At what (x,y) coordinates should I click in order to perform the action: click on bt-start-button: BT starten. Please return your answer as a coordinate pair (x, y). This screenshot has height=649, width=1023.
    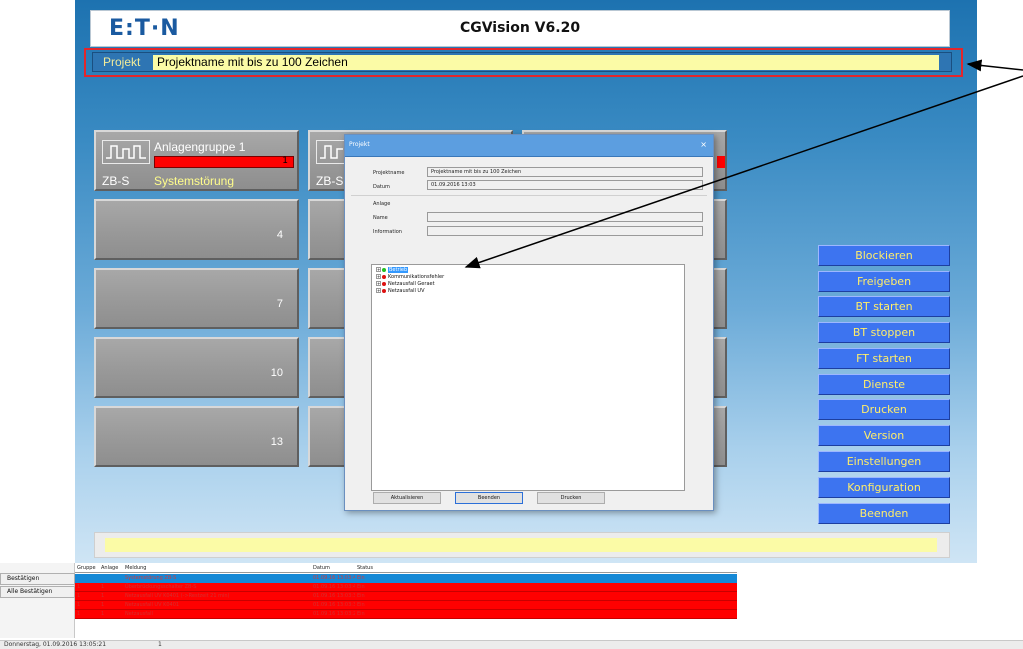
    Looking at the image, I should click on (884, 306).